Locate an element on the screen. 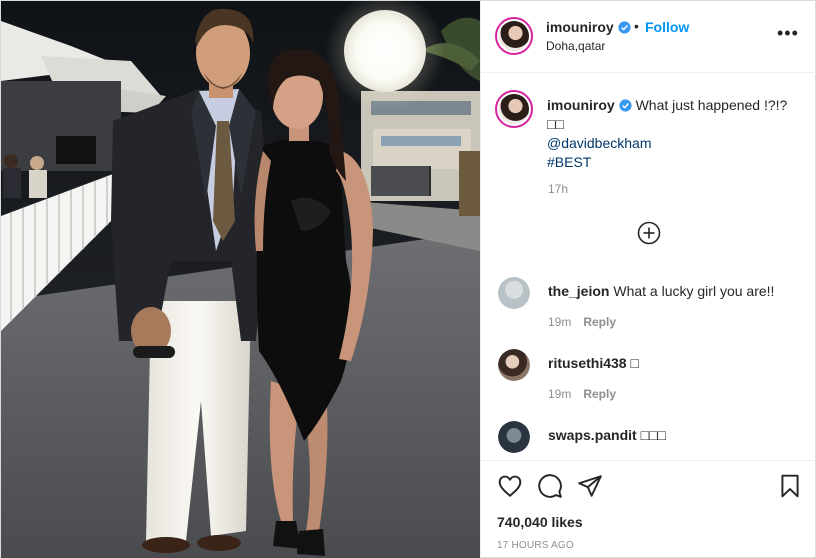 The width and height of the screenshot is (816, 558). comment-text: the_jeion What a lucky girl you are!! is located at coordinates (675, 291).